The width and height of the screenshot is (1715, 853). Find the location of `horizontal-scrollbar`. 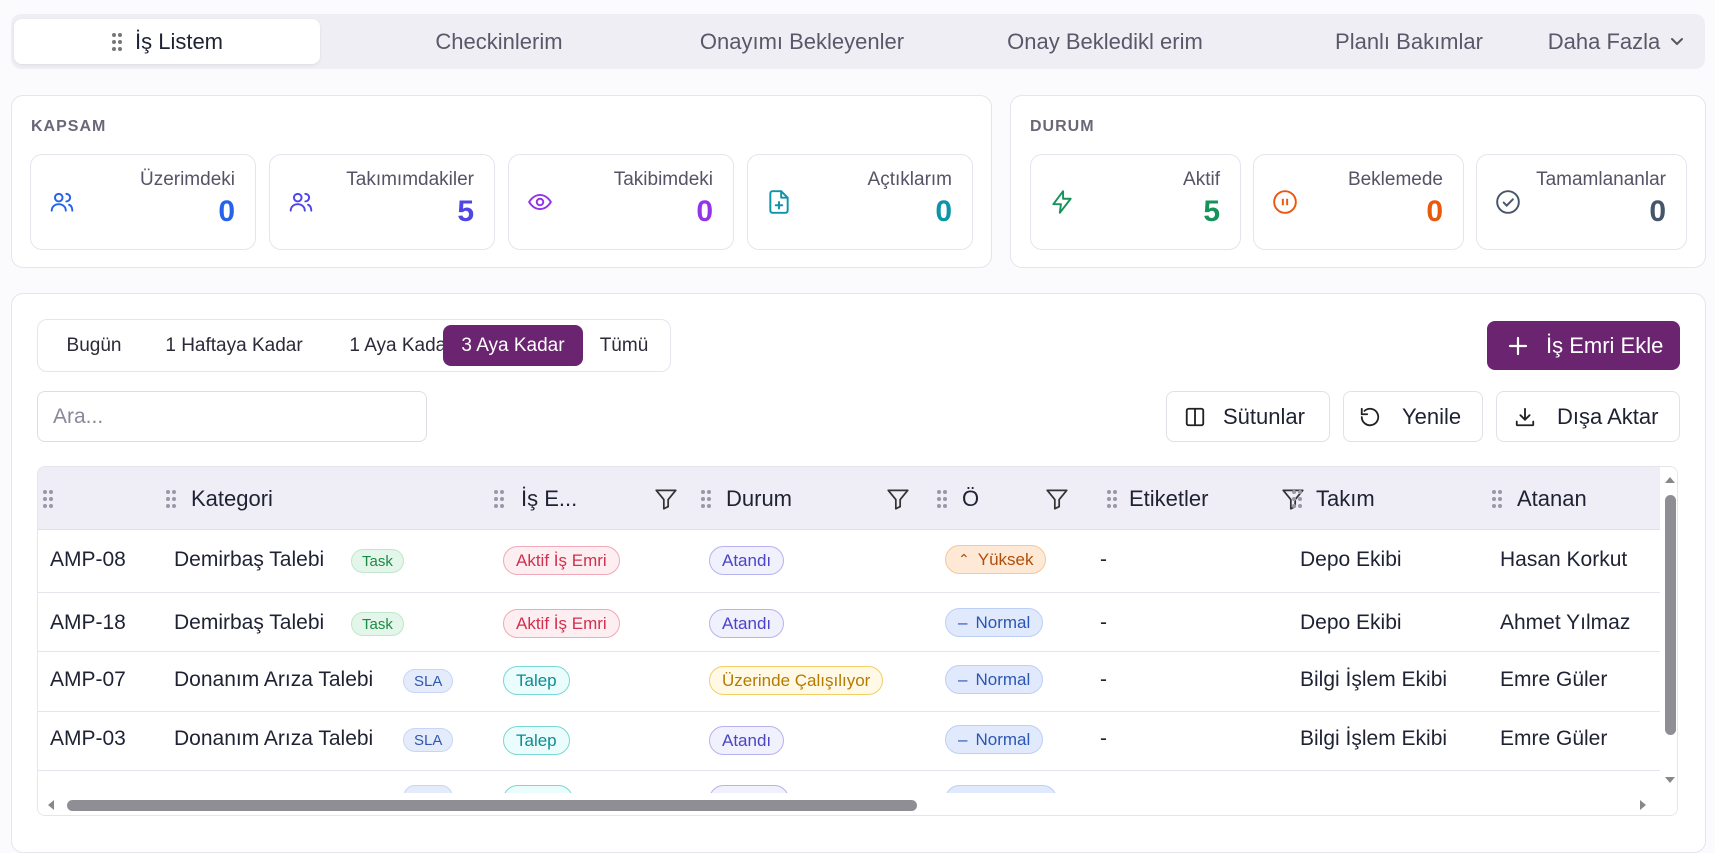

horizontal-scrollbar is located at coordinates (849, 804).